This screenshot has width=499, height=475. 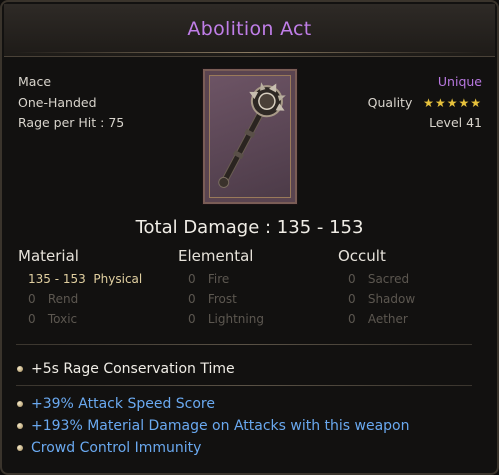 I want to click on damage-row-sacred: 0 Sacred, so click(x=376, y=279).